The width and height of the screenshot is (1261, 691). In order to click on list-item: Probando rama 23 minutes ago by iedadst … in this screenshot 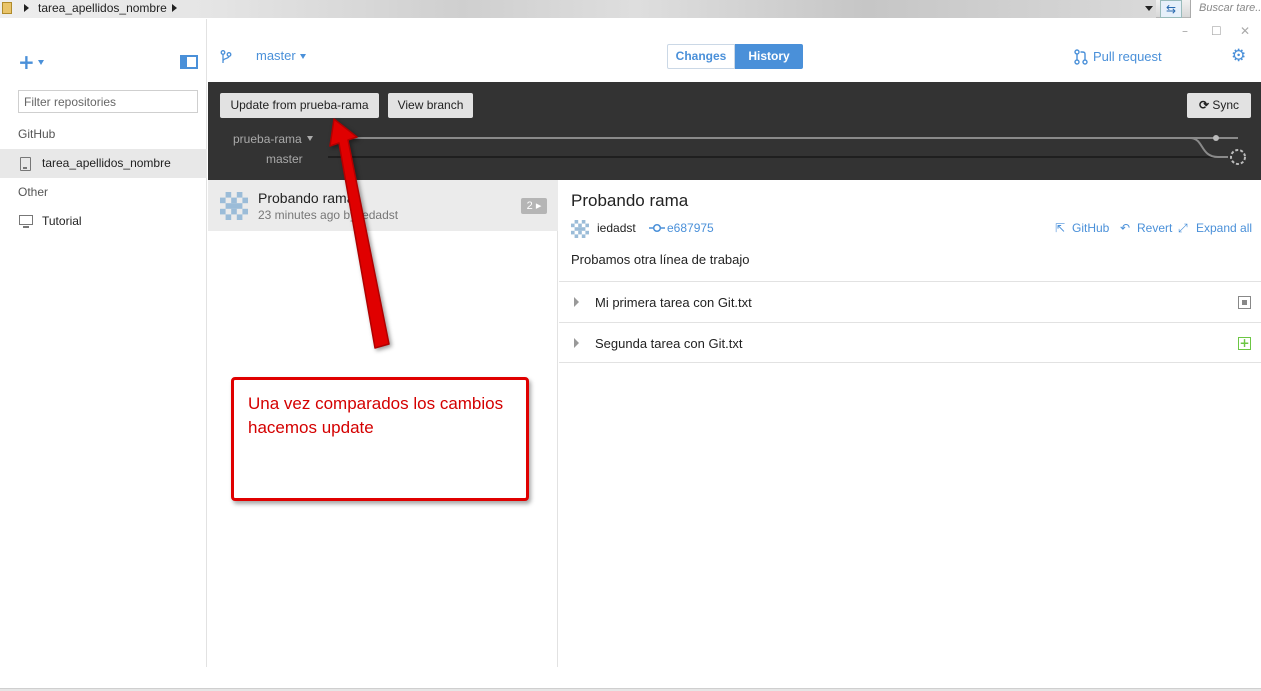, I will do `click(383, 205)`.